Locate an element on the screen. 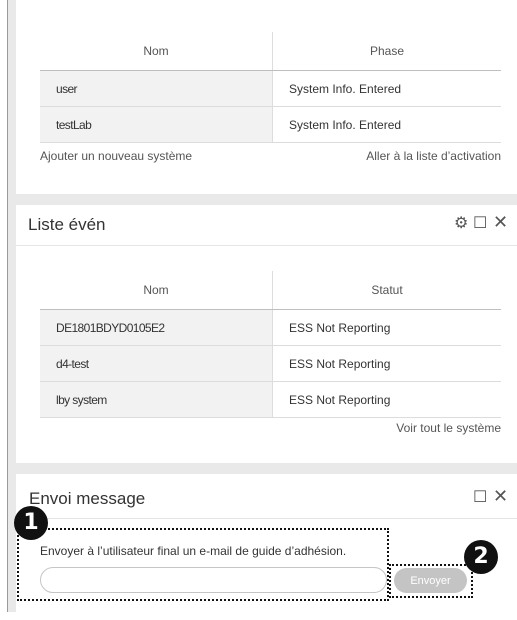 The height and width of the screenshot is (620, 517). table-row: d4-test ESS Not Reporting is located at coordinates (270, 363).